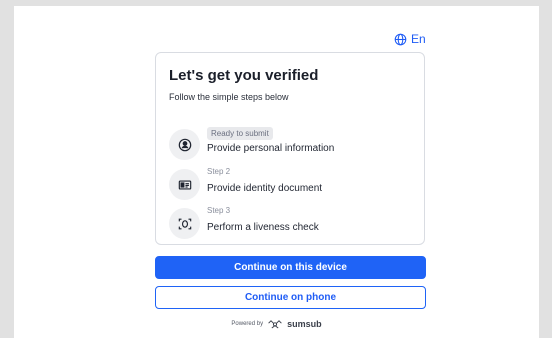  Describe the element at coordinates (265, 188) in the screenshot. I see `step-label: Provide identity document` at that location.